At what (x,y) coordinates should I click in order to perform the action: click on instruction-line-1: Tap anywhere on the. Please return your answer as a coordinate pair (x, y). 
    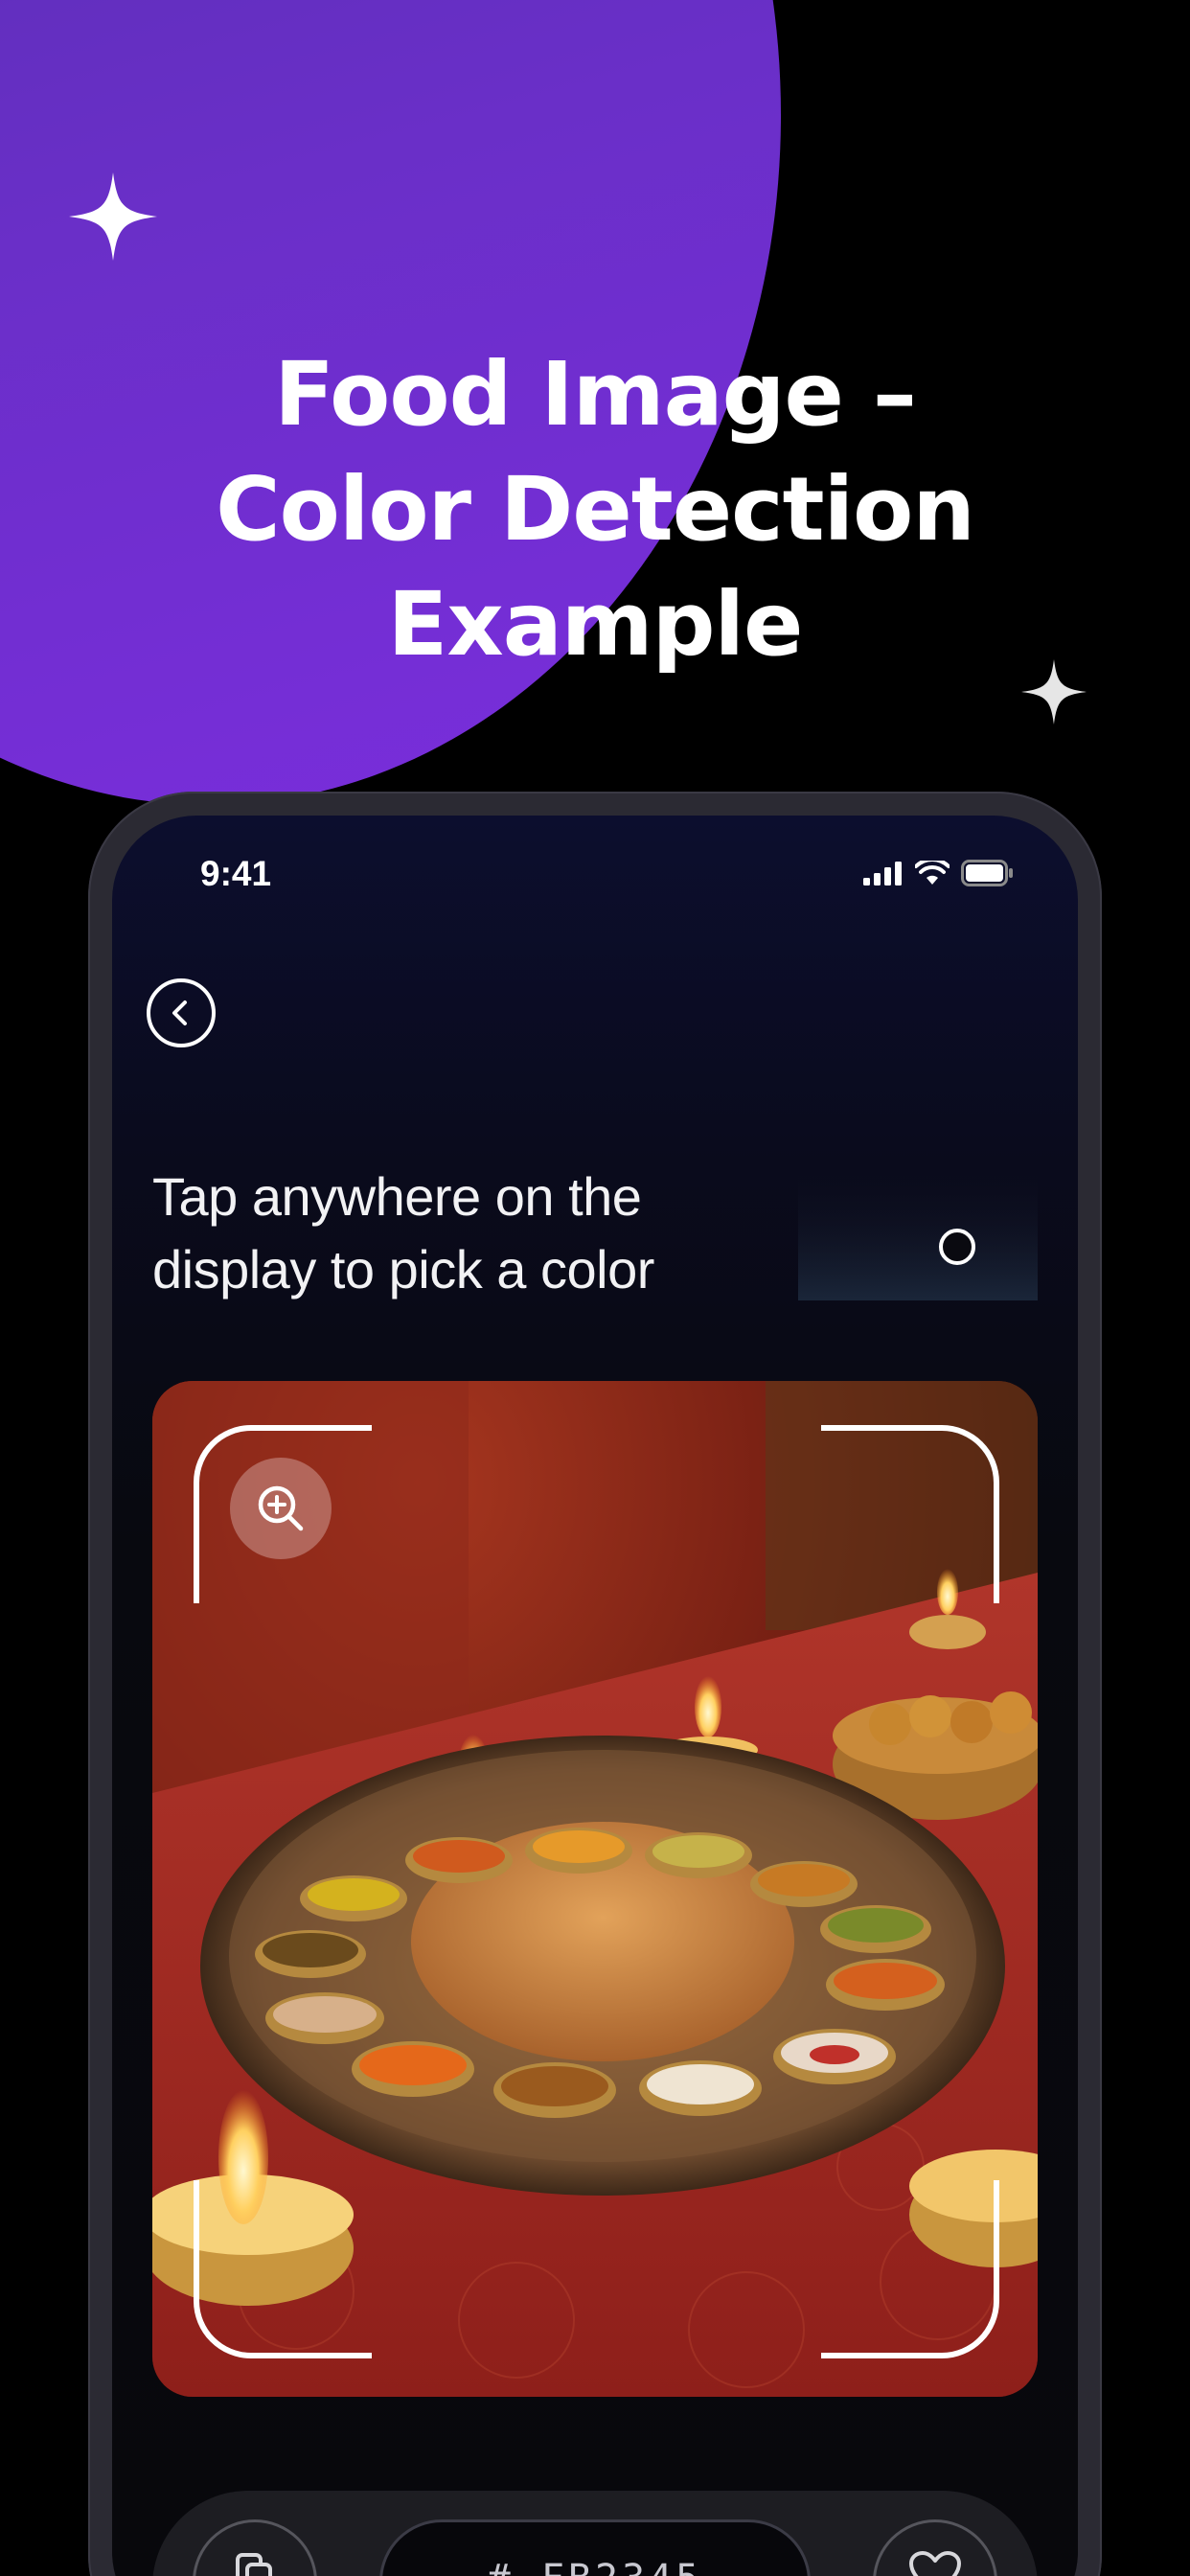
    Looking at the image, I should click on (397, 1196).